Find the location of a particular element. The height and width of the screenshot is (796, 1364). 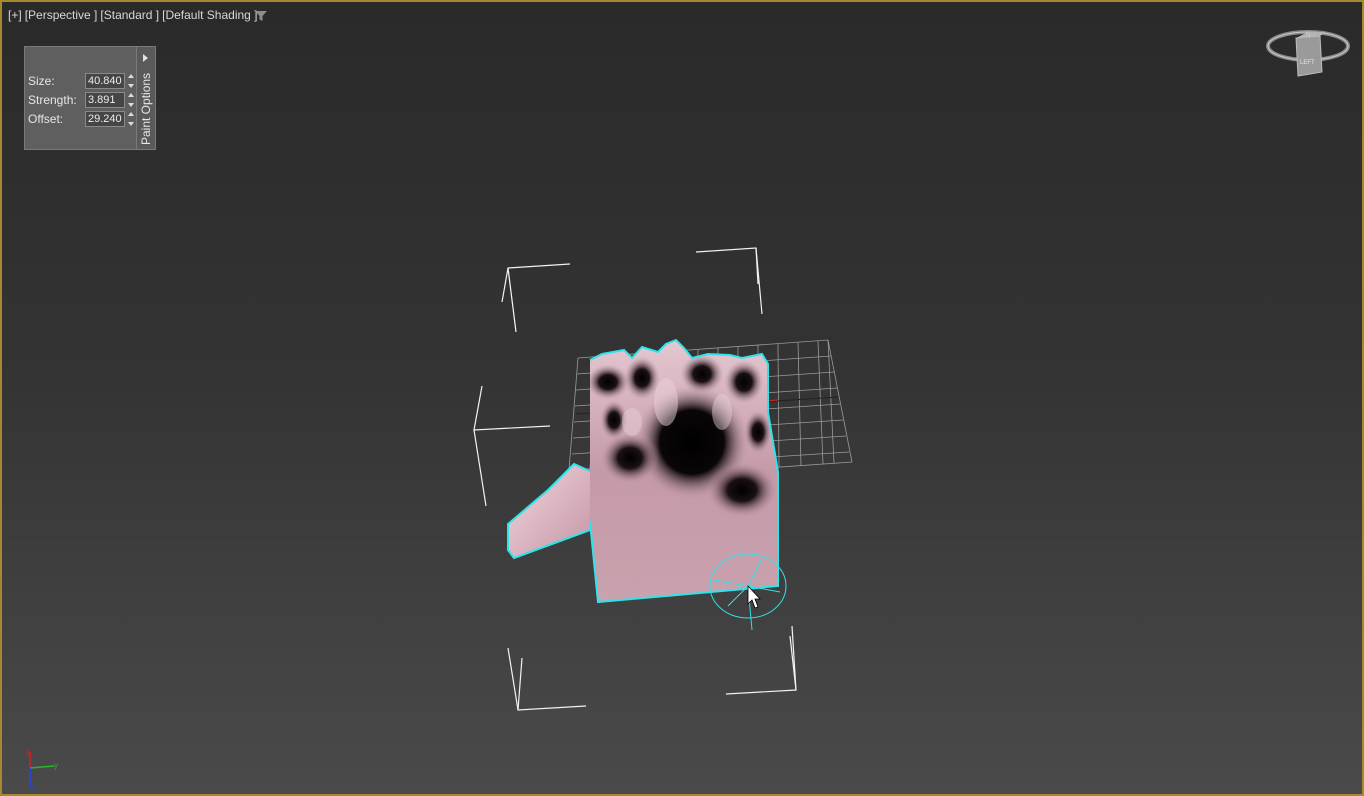

offset-label: Offset: is located at coordinates (46, 119).